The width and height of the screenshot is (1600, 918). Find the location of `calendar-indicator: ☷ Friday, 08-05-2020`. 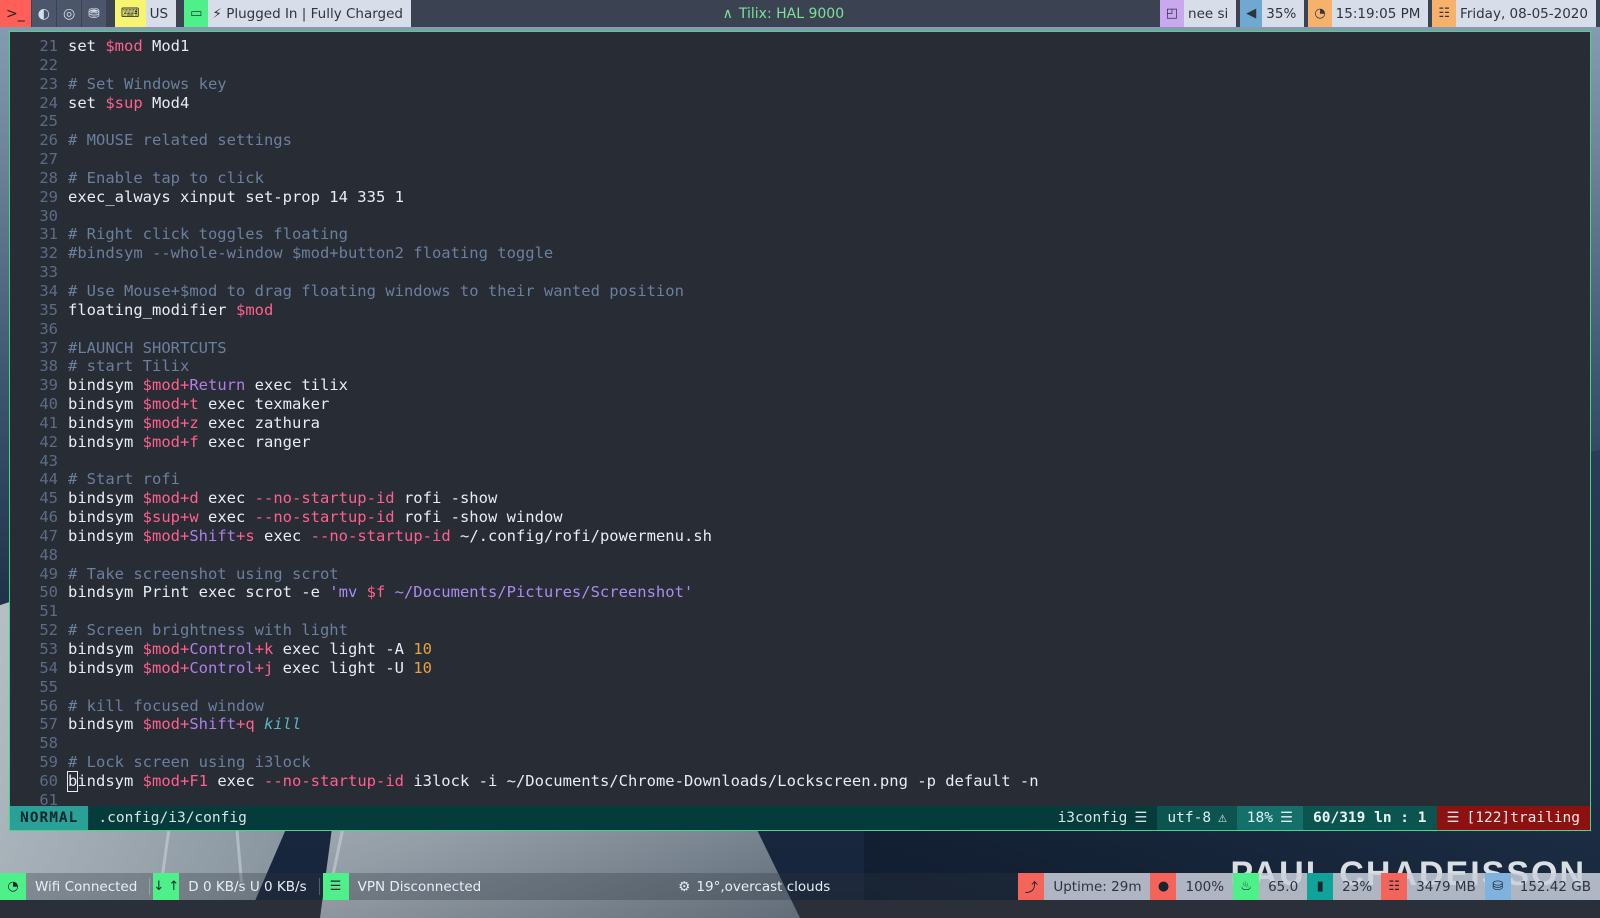

calendar-indicator: ☷ Friday, 08-05-2020 is located at coordinates (1514, 13).